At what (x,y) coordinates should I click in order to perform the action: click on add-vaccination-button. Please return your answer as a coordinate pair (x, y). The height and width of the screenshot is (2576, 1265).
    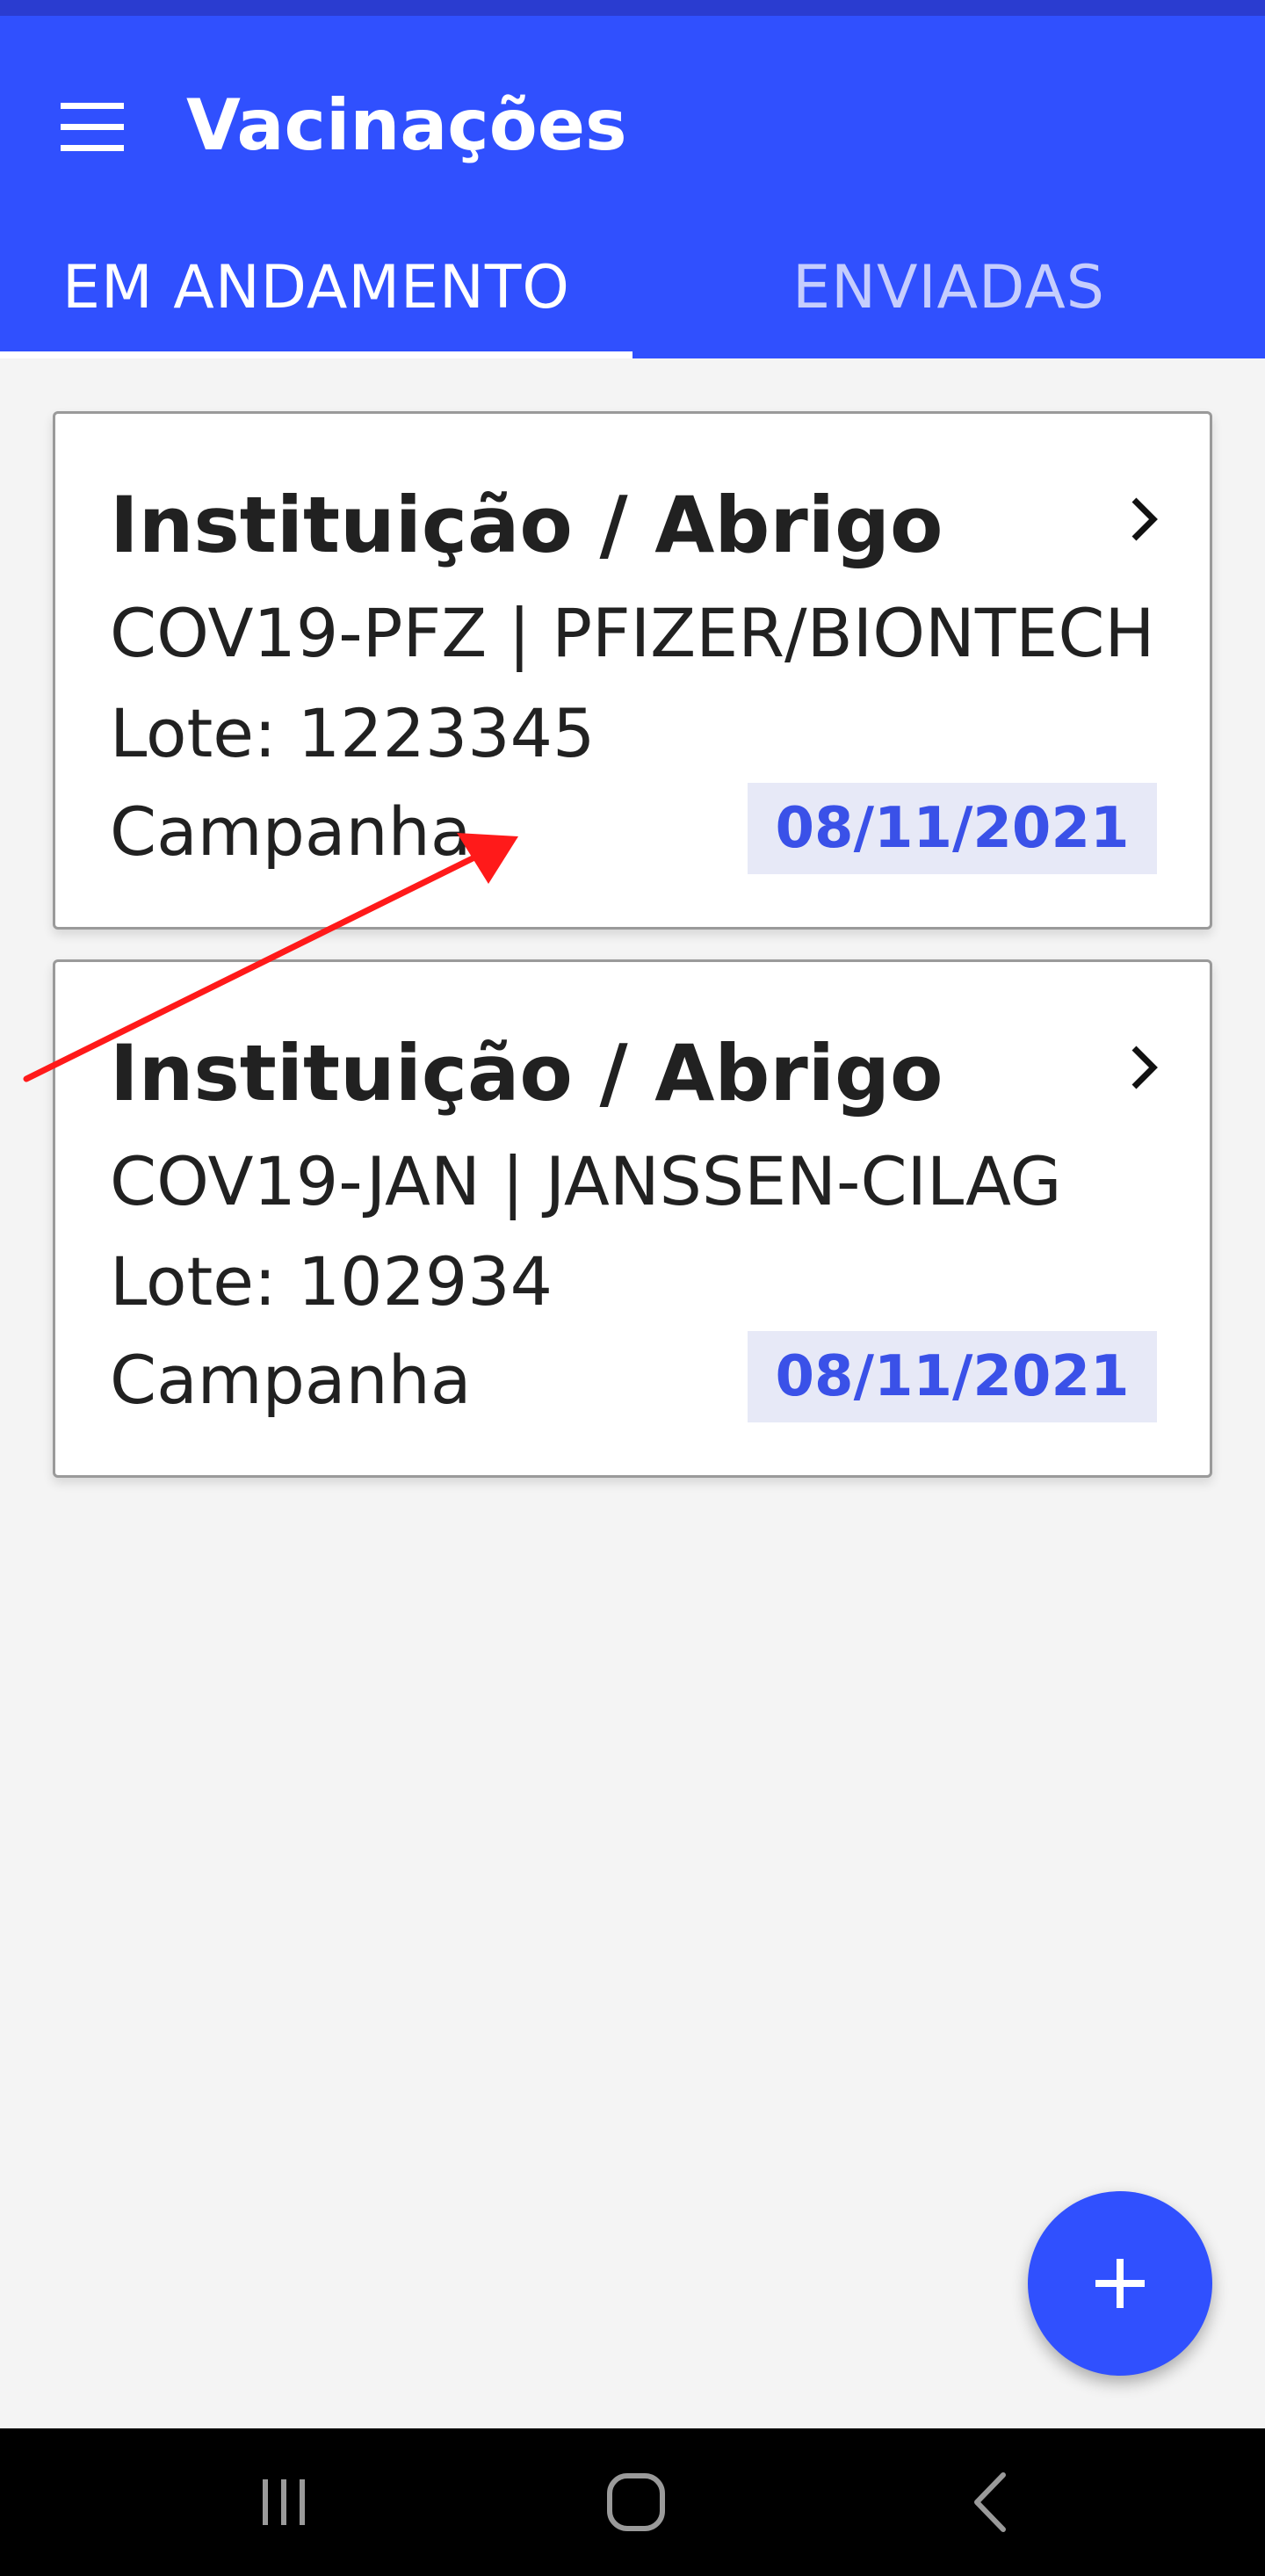
    Looking at the image, I should click on (1120, 2283).